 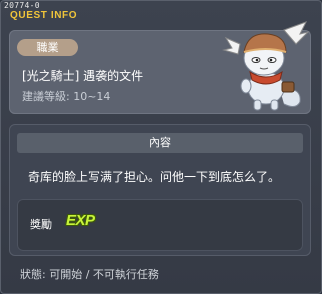 I want to click on npc-portrait-icon, so click(x=266, y=66).